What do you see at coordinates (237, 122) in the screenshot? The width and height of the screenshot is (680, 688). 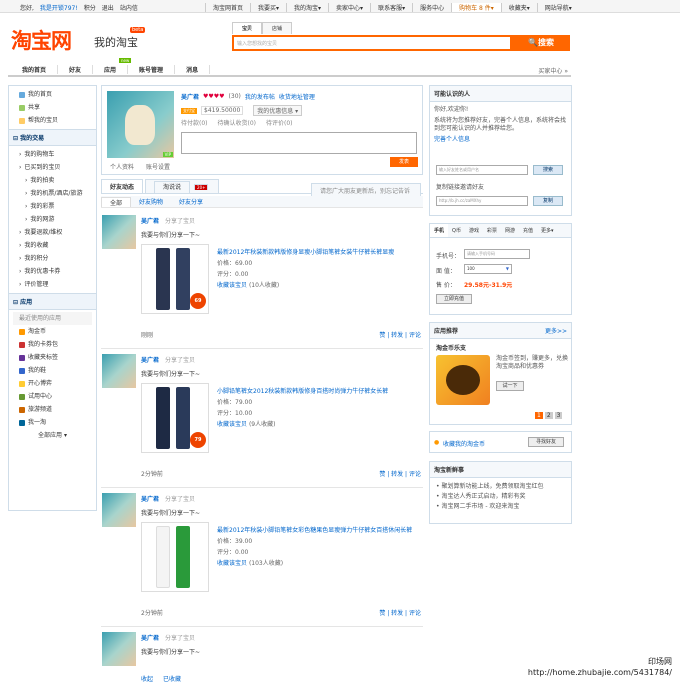 I see `pending-receipt: 待确认收货(0)` at bounding box center [237, 122].